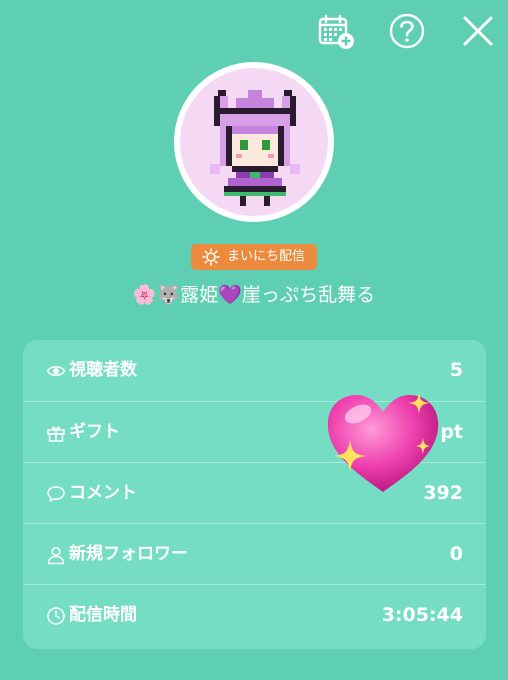 The height and width of the screenshot is (680, 508). Describe the element at coordinates (266, 256) in the screenshot. I see `badge-label: まいにち配信` at that location.